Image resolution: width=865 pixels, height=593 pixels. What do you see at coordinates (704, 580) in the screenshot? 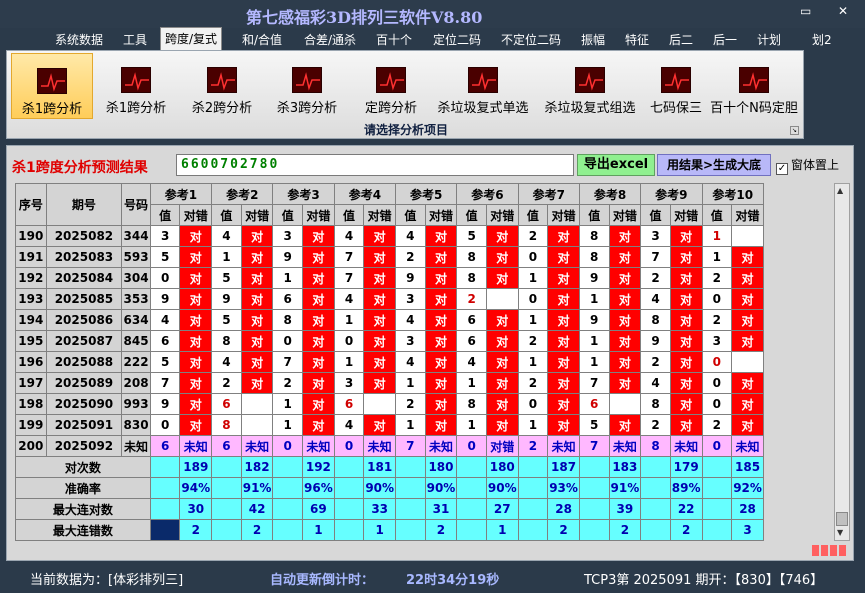
I see `tcp-draw-info: TCP3第 2025091 期开：【830】【746】` at bounding box center [704, 580].